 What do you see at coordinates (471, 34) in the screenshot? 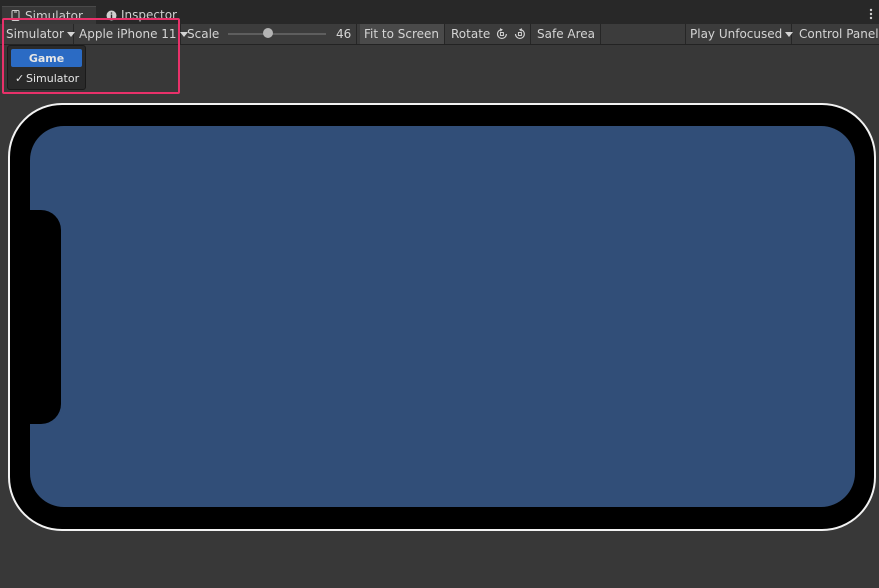
I see `rotate-label: Rotate` at bounding box center [471, 34].